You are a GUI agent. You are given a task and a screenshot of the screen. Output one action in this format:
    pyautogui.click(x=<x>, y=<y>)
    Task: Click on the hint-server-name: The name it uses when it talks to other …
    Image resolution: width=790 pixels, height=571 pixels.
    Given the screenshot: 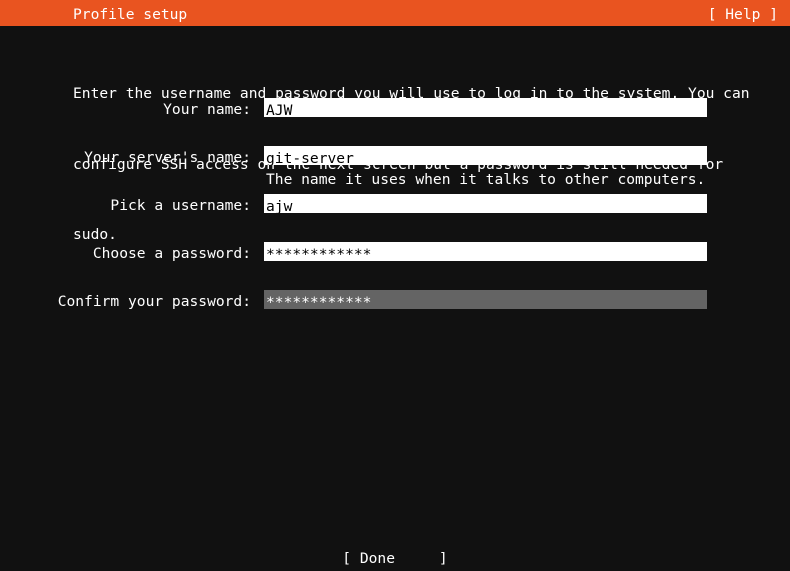 What is the action you would take?
    pyautogui.click(x=486, y=179)
    